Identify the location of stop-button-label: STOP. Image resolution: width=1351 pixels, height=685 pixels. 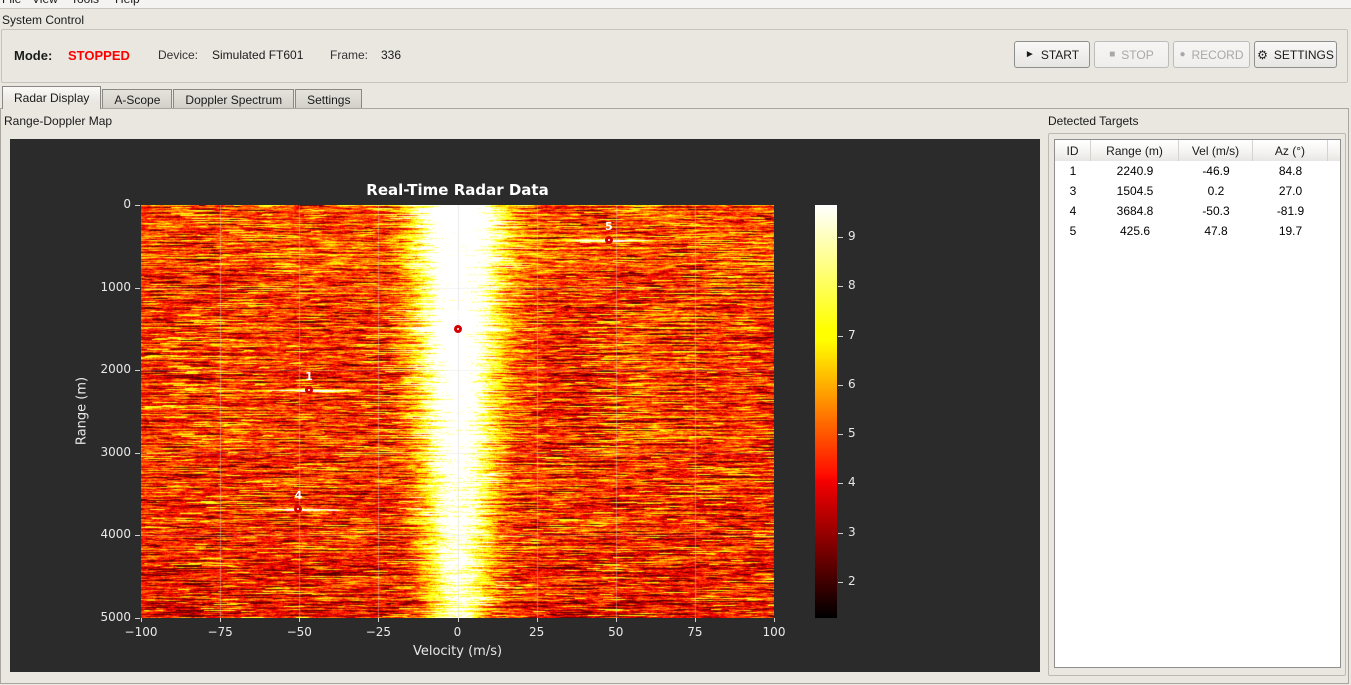
(1137, 54).